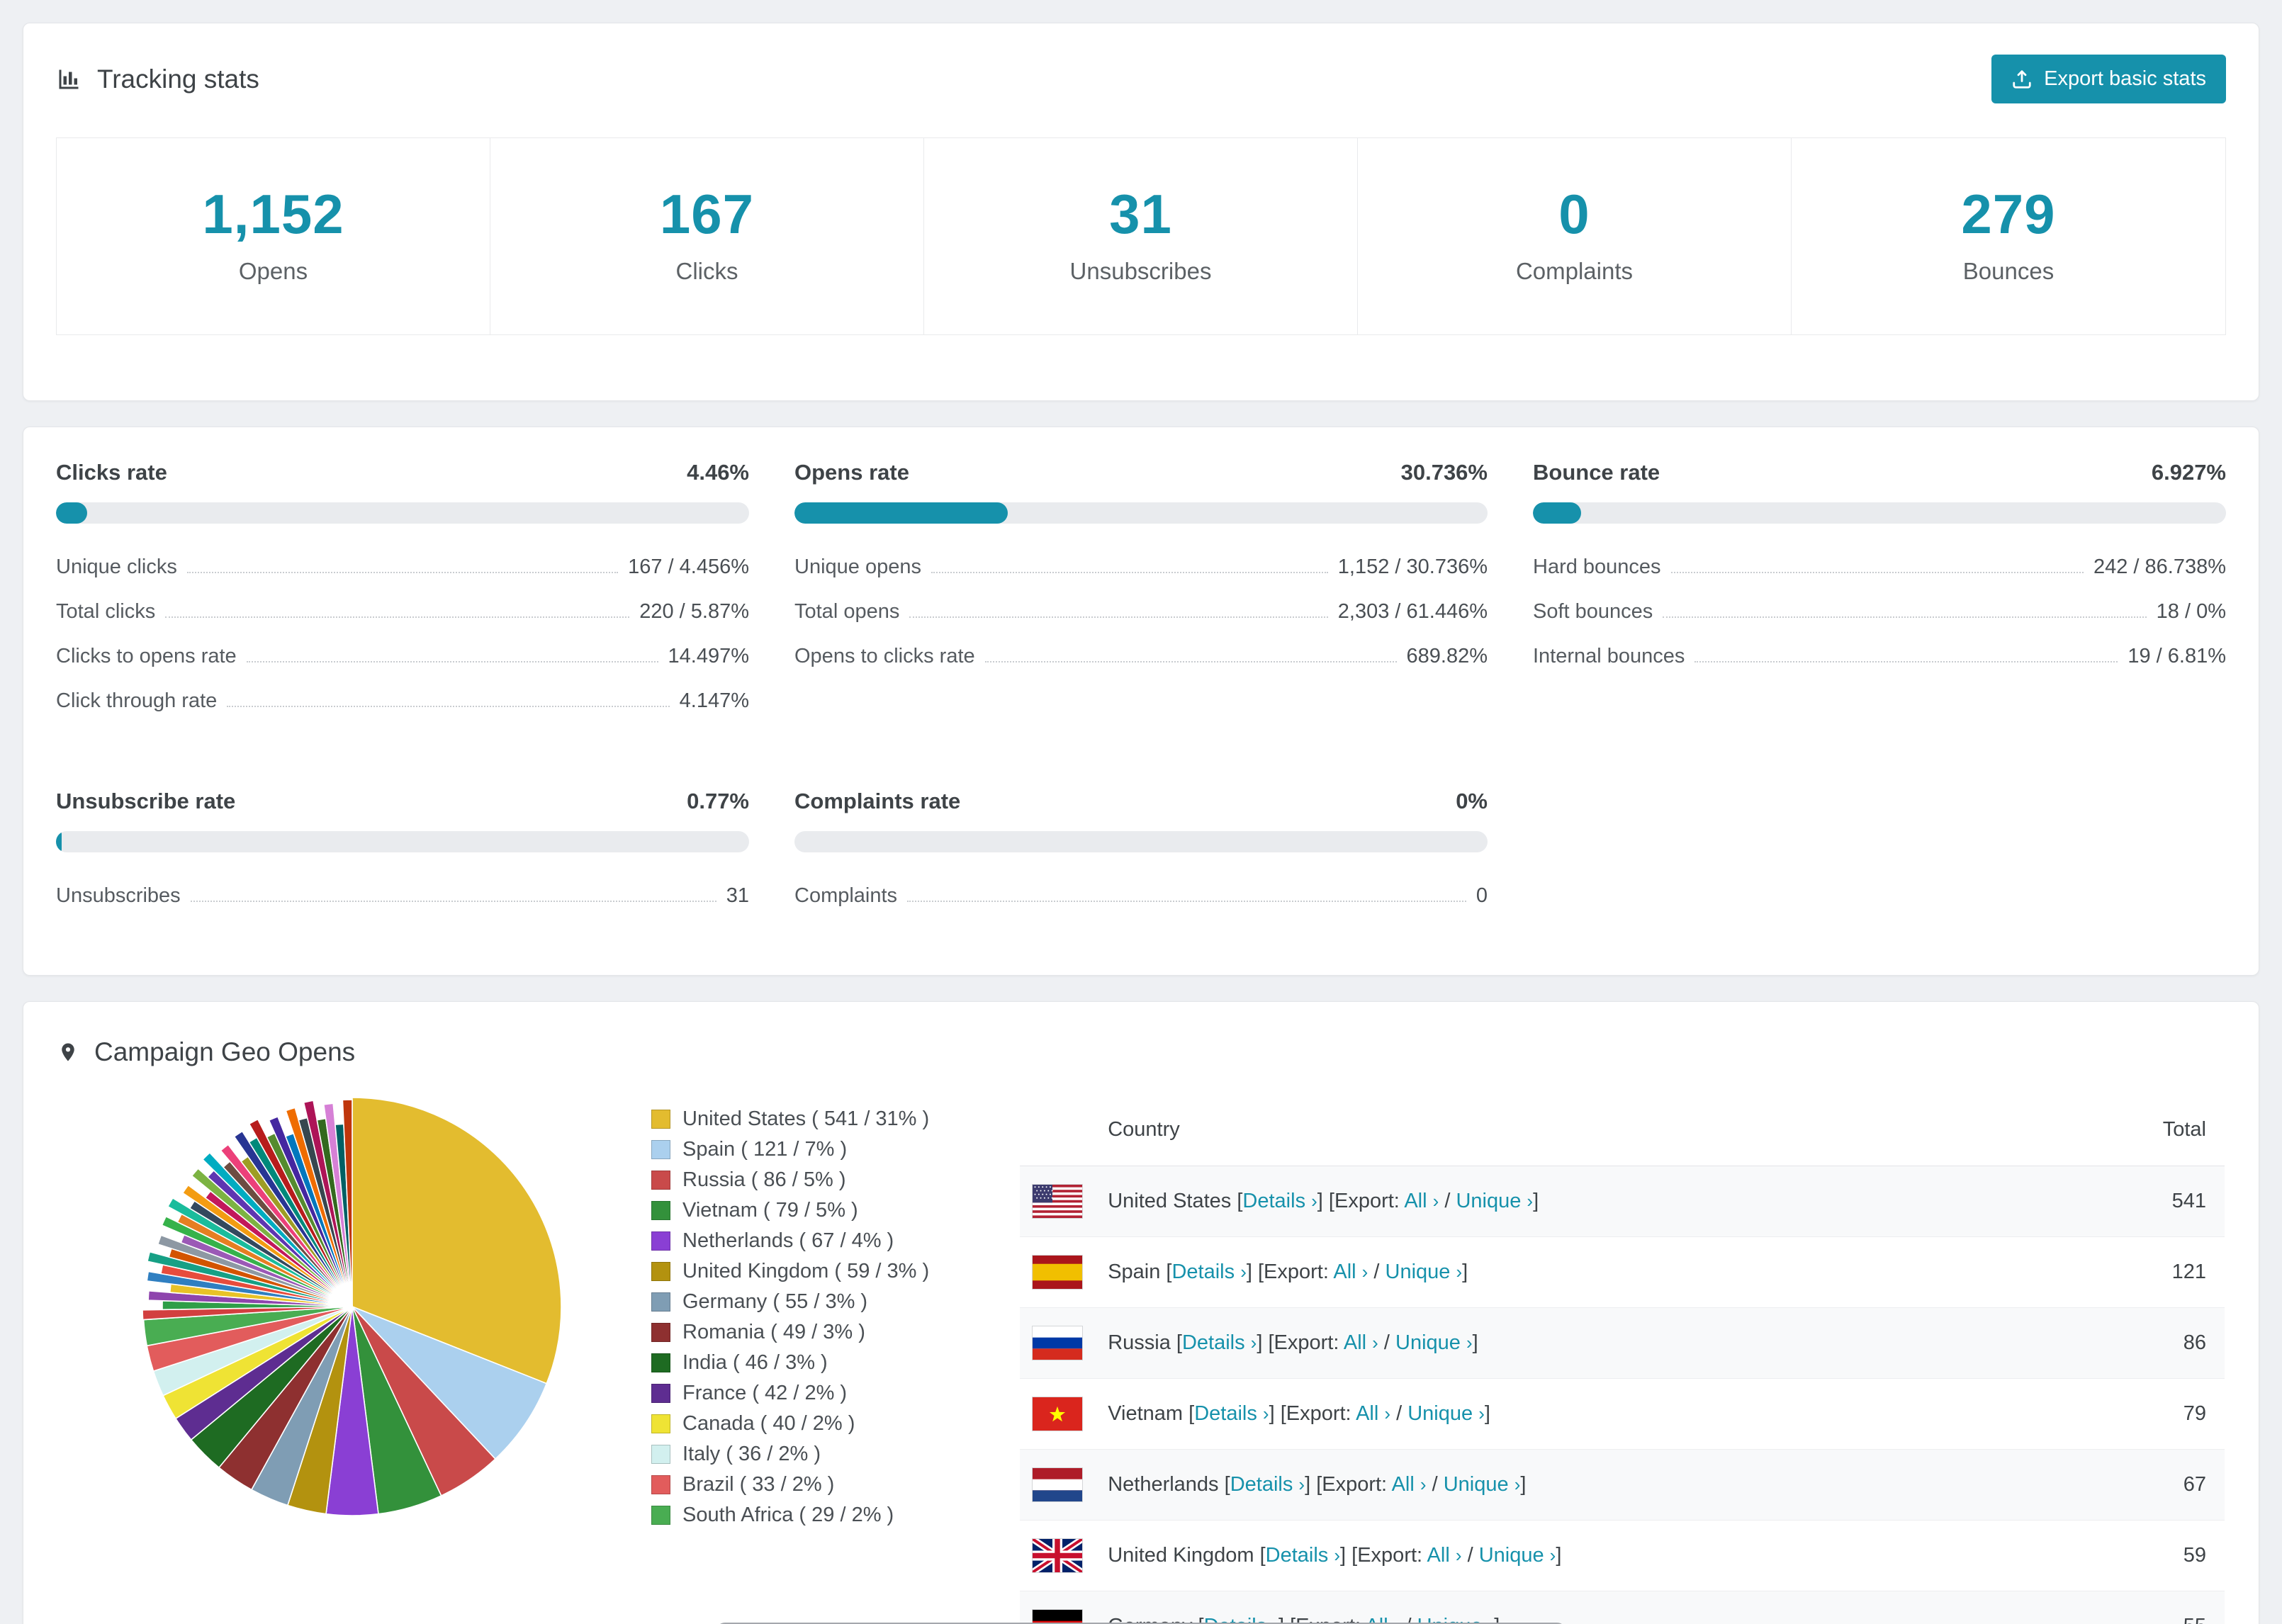  Describe the element at coordinates (790, 1241) in the screenshot. I see `legend-item-netherlands: Netherlands ( 67 / 4% )` at that location.